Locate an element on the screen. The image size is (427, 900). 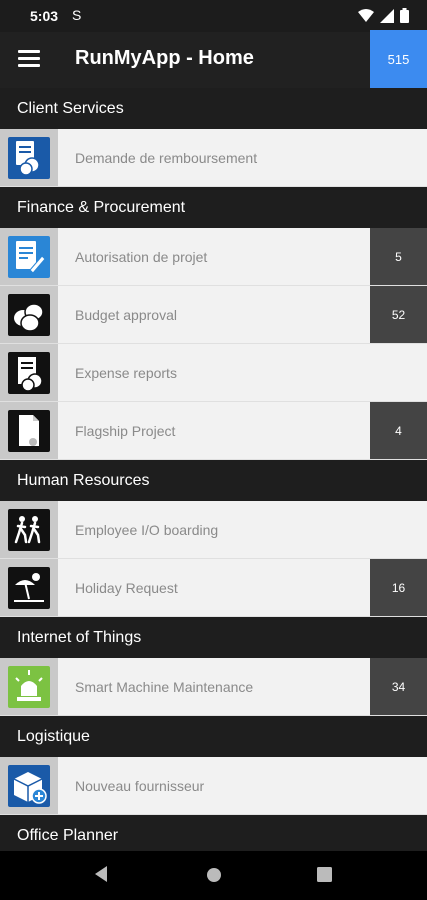
status-time: 5:03 is located at coordinates (44, 16).